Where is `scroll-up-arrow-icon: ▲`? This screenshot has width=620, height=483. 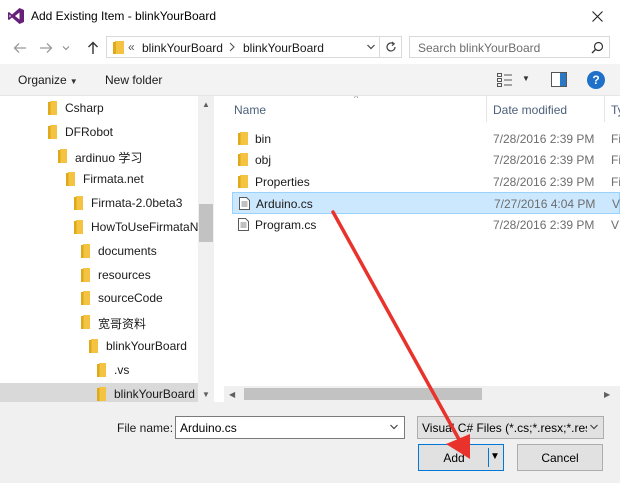
scroll-up-arrow-icon: ▲ is located at coordinates (206, 104).